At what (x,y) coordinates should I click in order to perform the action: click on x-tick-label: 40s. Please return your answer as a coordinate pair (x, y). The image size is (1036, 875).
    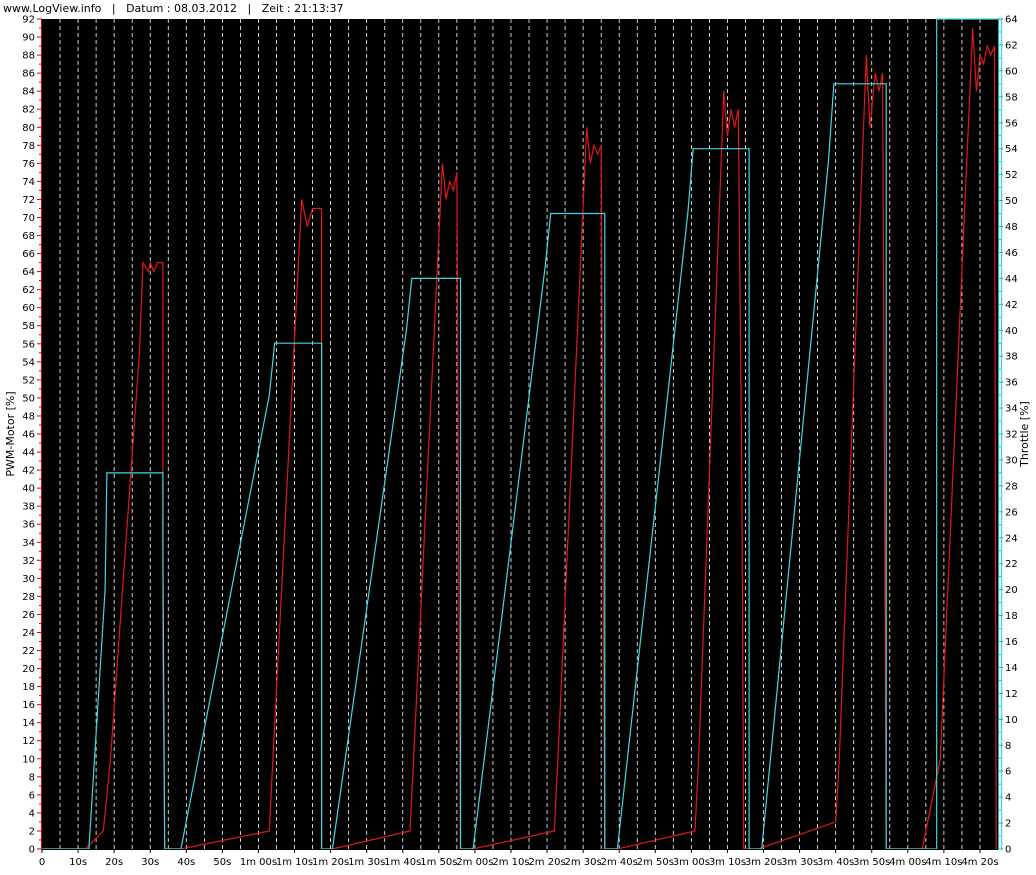
    Looking at the image, I should click on (186, 862).